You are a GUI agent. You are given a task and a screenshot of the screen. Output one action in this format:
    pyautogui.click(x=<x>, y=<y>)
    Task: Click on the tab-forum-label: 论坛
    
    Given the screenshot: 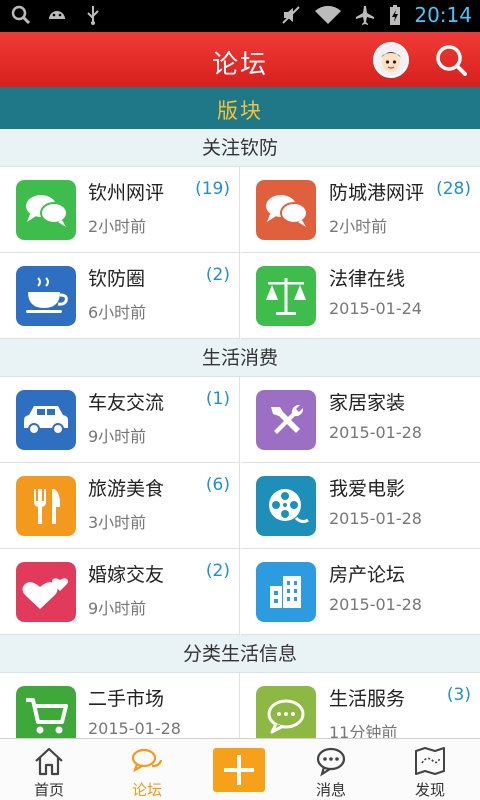 What is the action you would take?
    pyautogui.click(x=146, y=790)
    